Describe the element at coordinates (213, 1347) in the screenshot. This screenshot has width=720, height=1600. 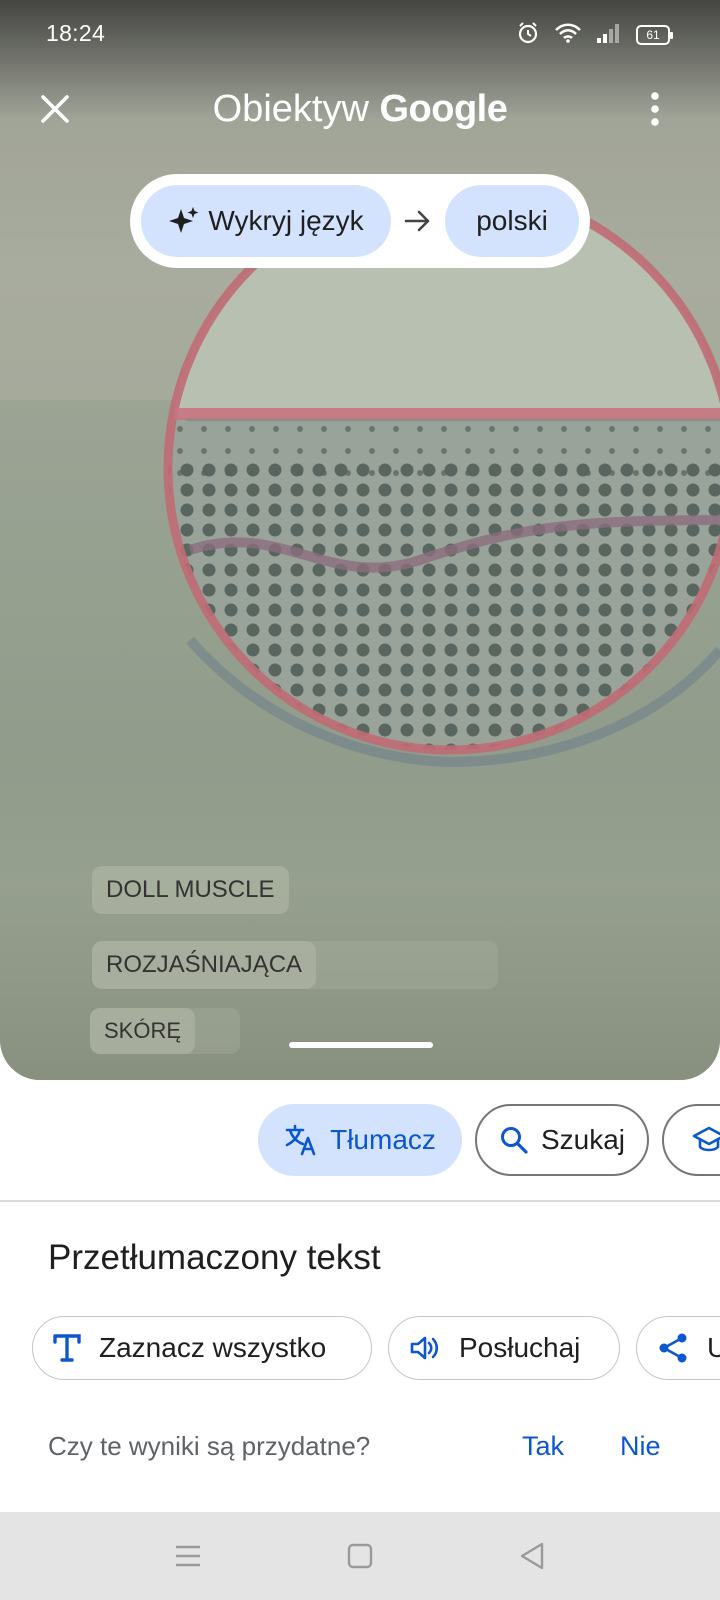
I see `select-all-label: Zaznacz wszystko` at that location.